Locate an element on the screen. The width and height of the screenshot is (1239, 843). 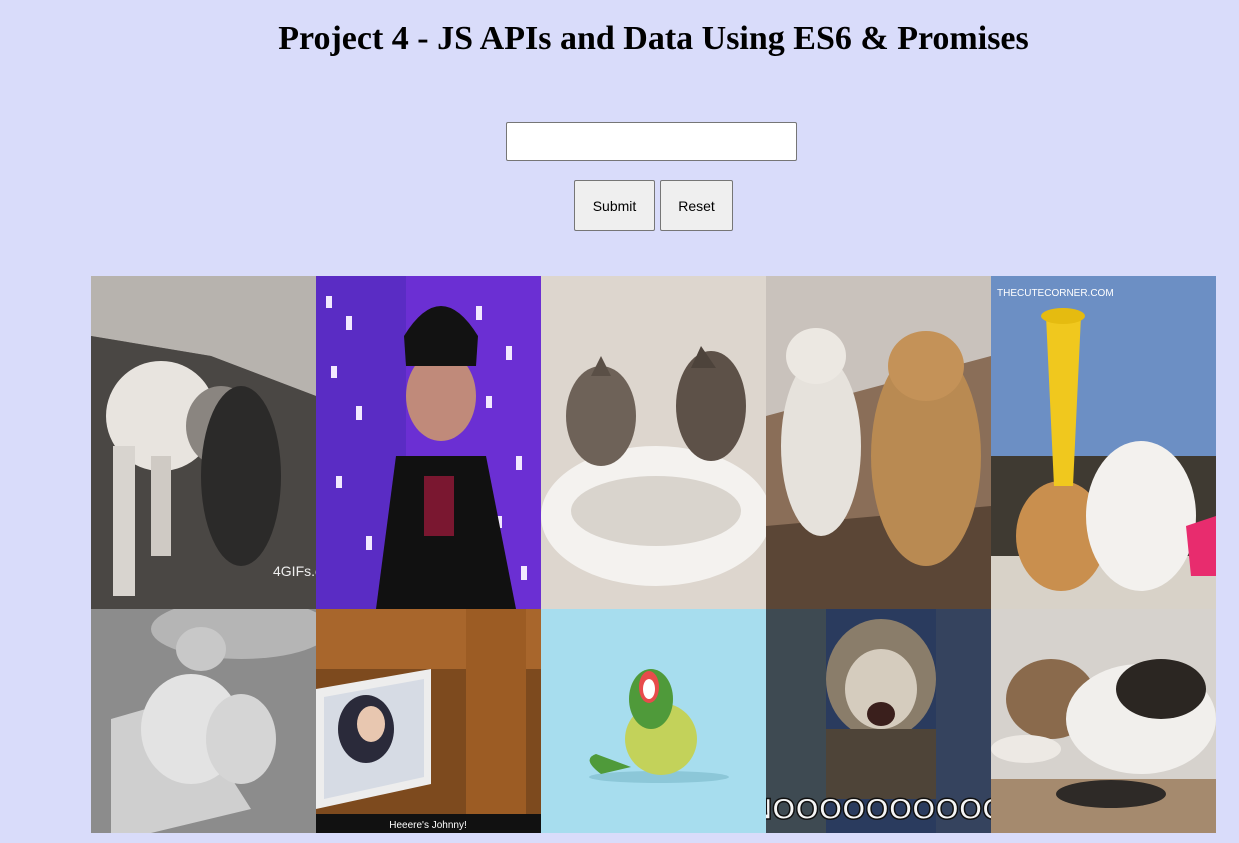
gif-image: NOOOOOOOOOO is located at coordinates (878, 721).